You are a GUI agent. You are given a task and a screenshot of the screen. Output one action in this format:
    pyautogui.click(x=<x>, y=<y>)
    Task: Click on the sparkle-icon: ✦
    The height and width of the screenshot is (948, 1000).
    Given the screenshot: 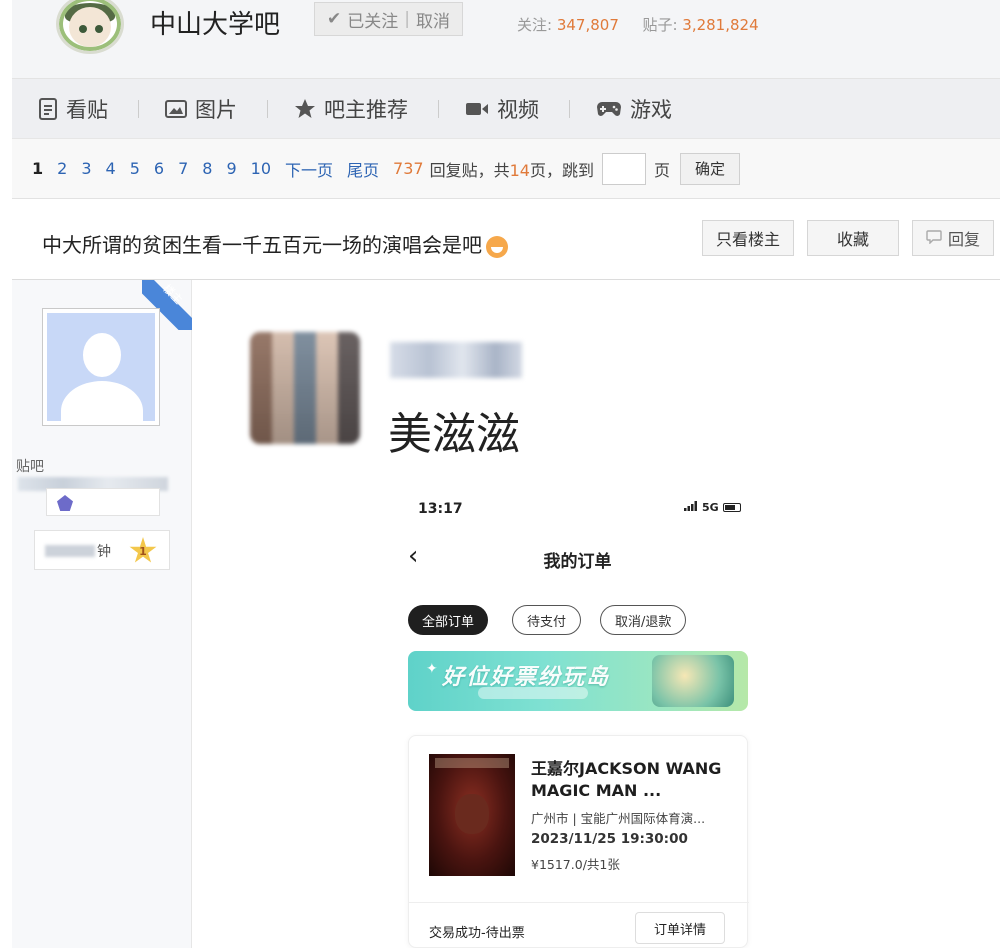 What is the action you would take?
    pyautogui.click(x=432, y=669)
    